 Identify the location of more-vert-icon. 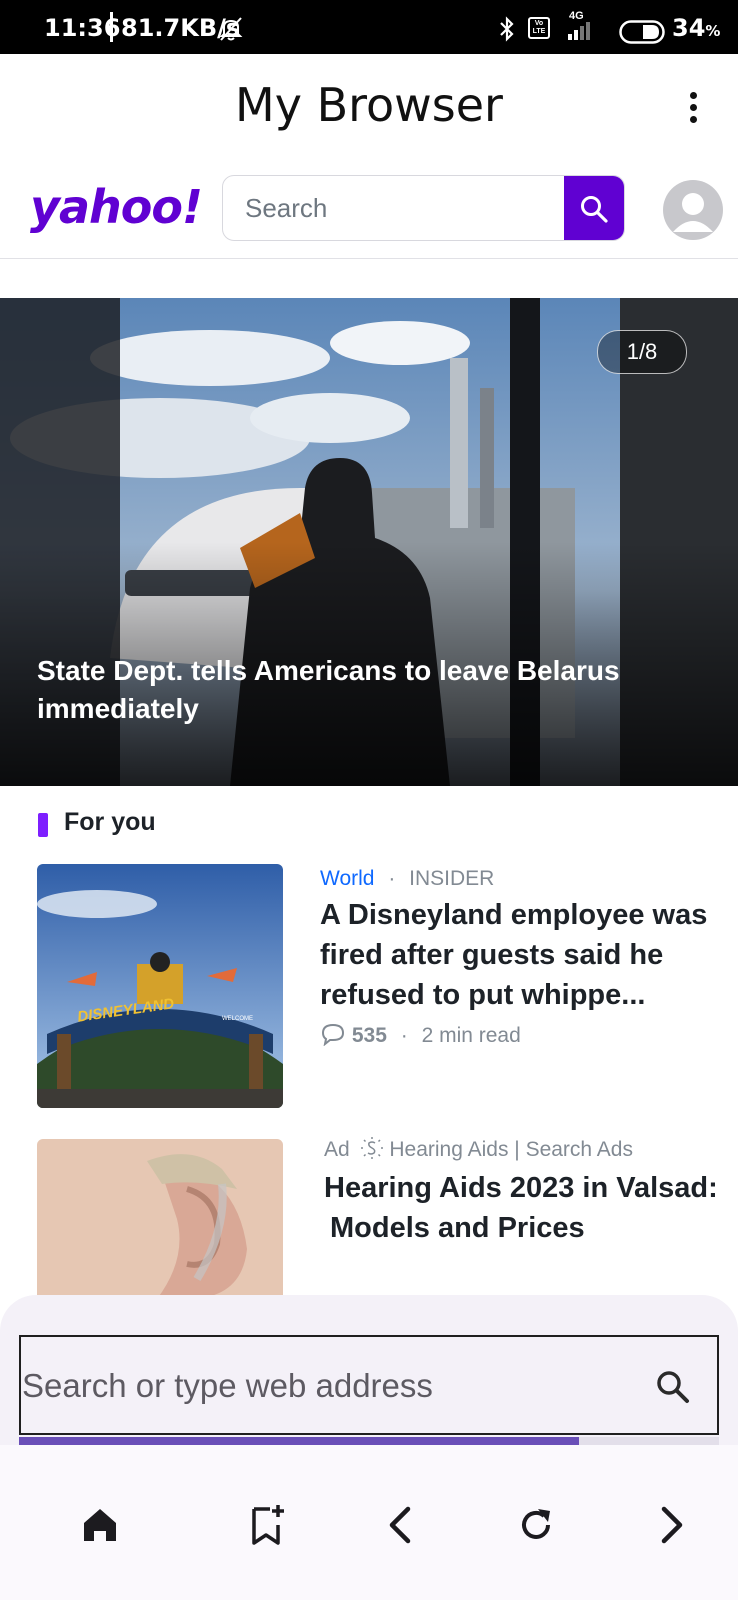
(693, 109).